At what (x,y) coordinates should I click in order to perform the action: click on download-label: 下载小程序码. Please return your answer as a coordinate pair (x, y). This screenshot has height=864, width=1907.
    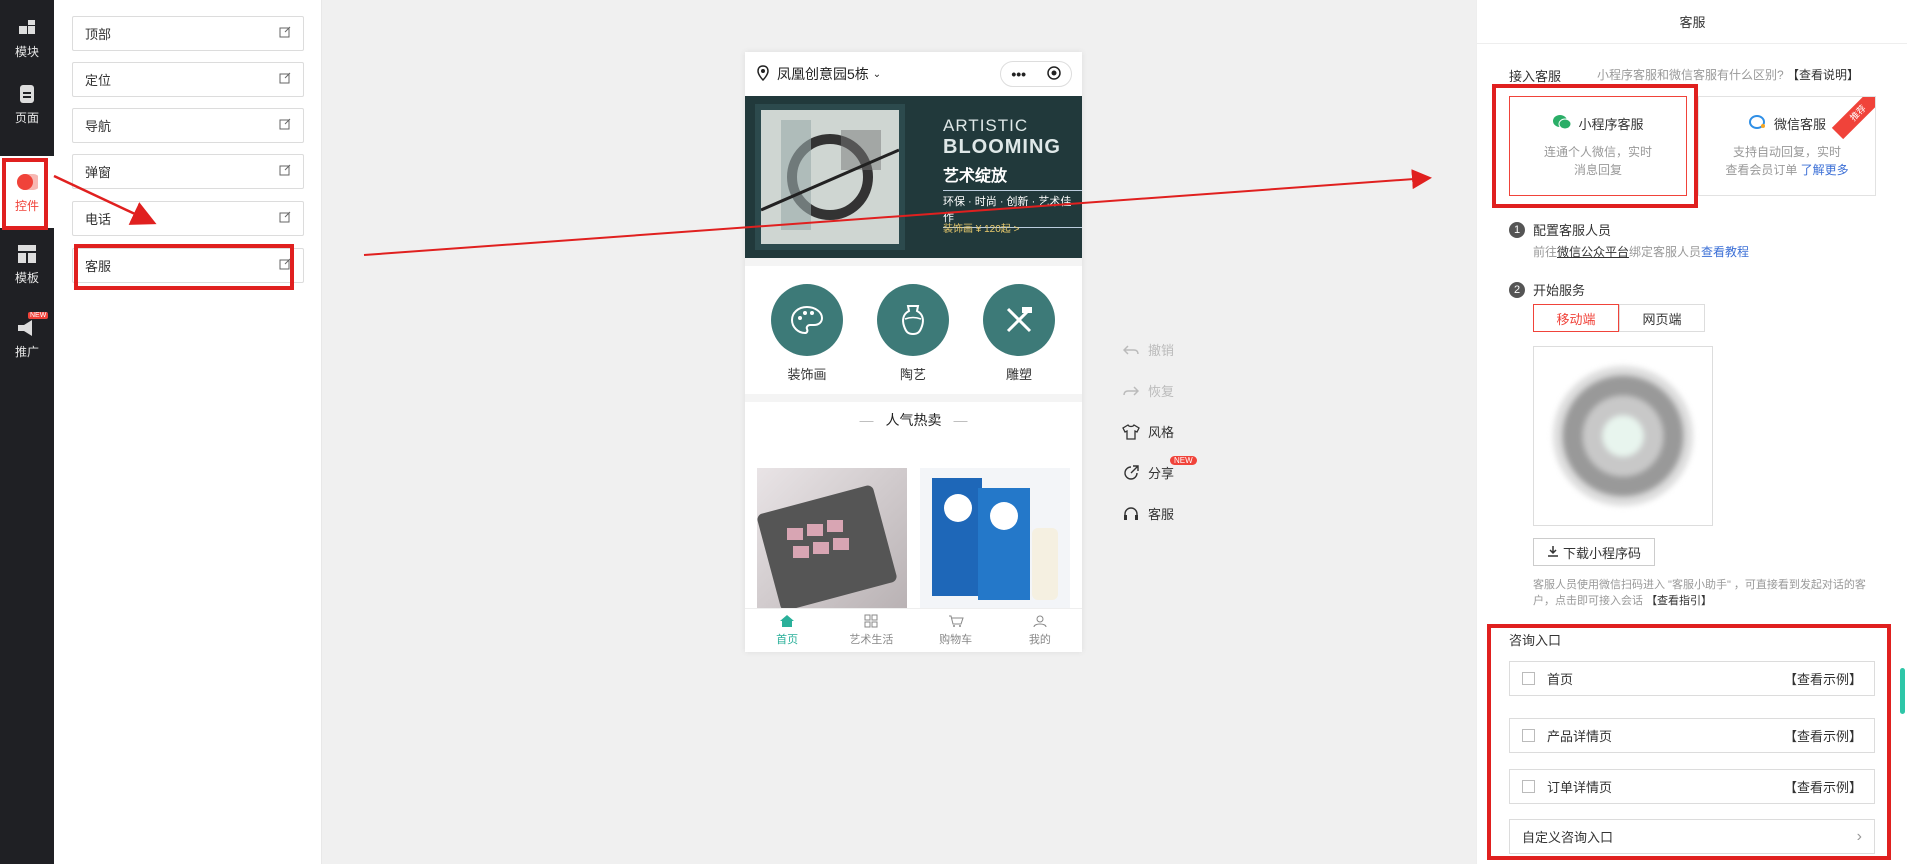
    Looking at the image, I should click on (1601, 553).